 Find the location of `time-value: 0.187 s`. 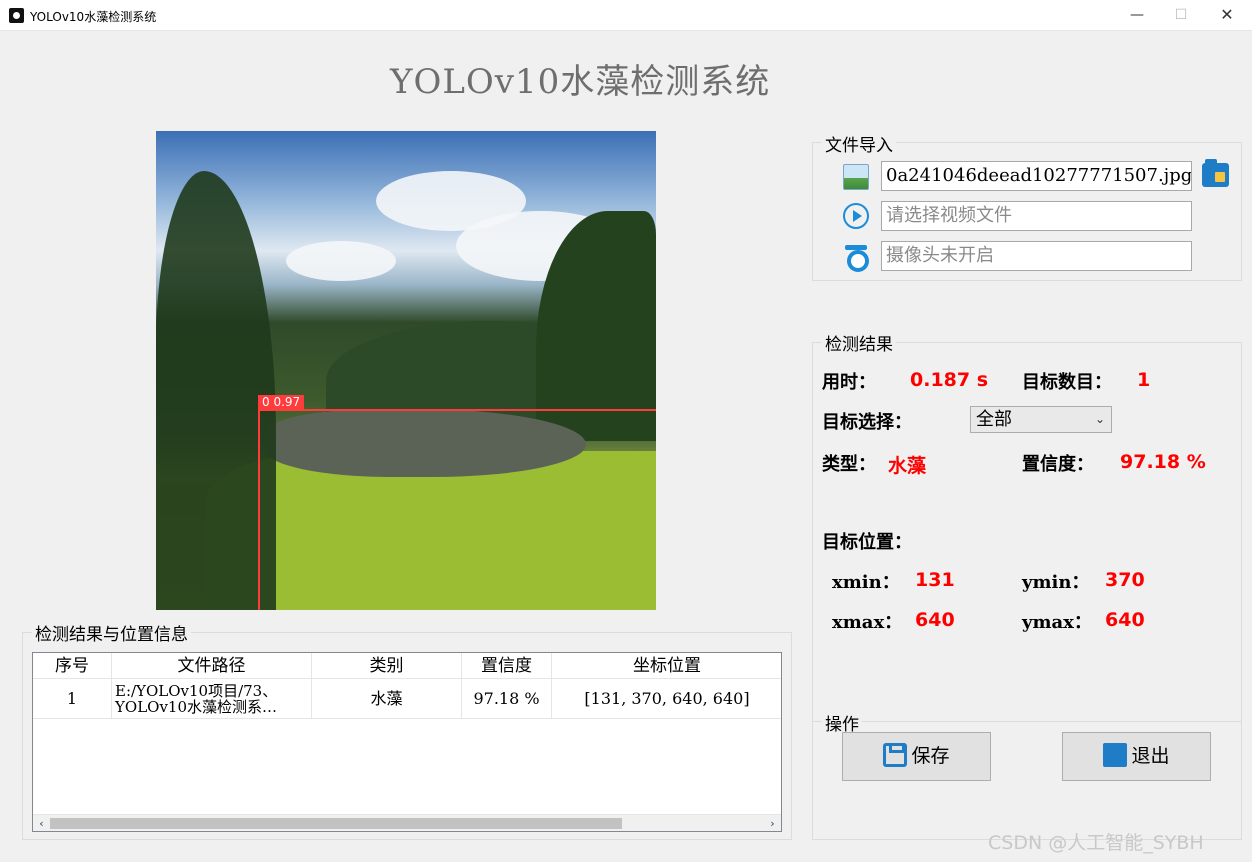

time-value: 0.187 s is located at coordinates (949, 380).